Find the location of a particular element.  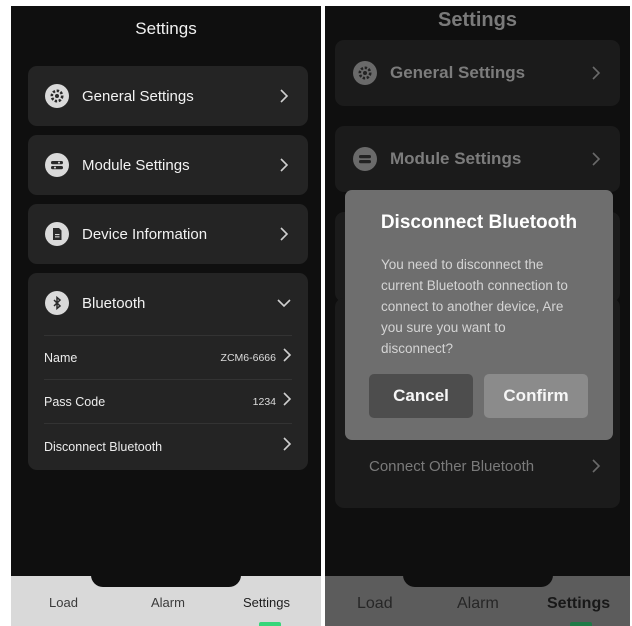

name-label: Name is located at coordinates (61, 357).